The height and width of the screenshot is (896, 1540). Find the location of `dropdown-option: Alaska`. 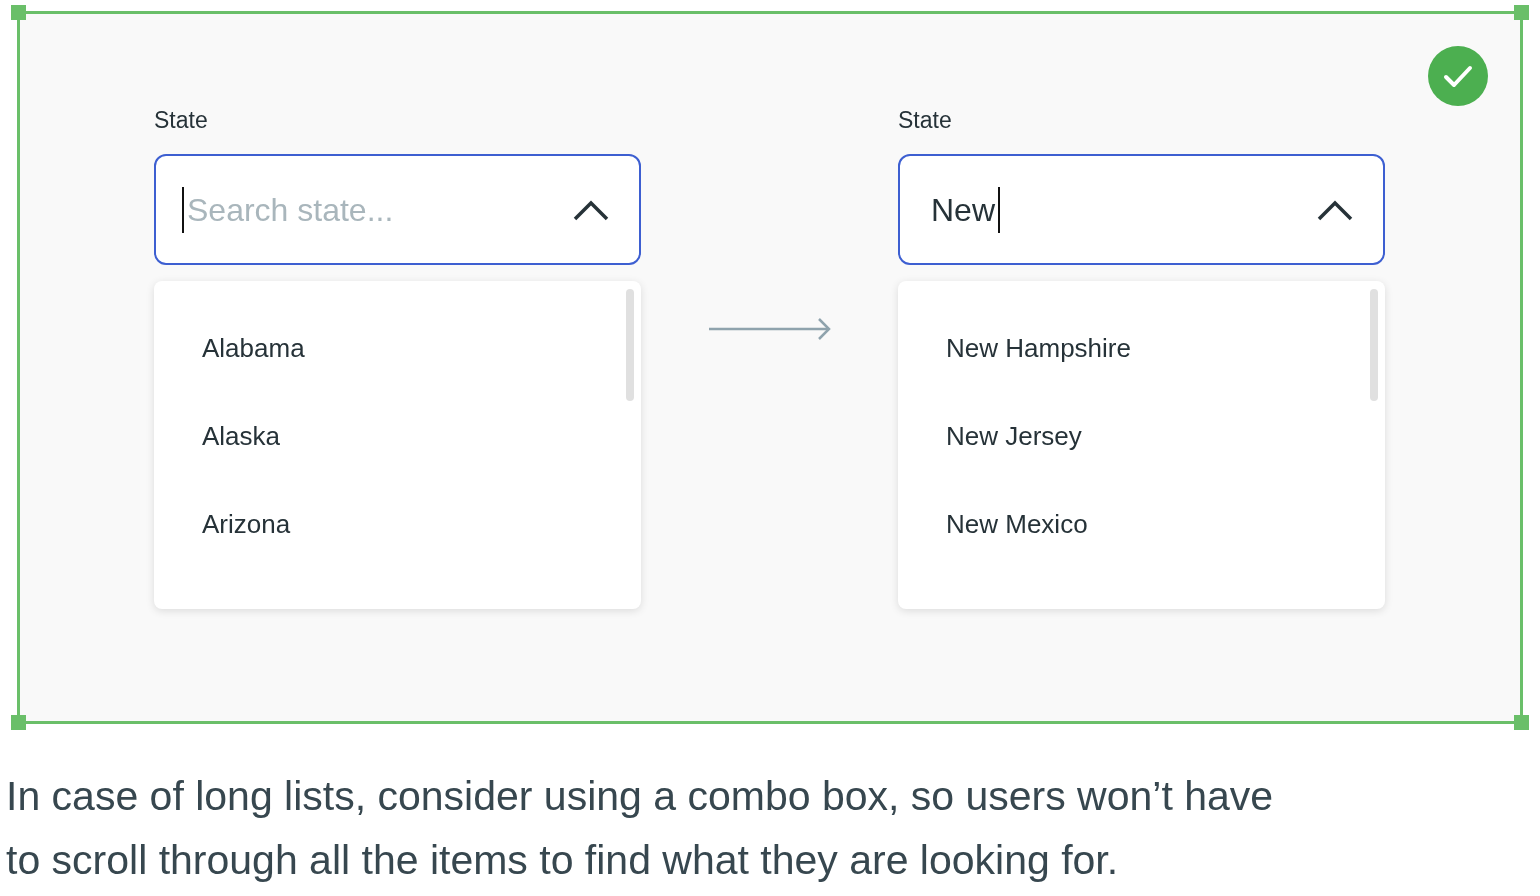

dropdown-option: Alaska is located at coordinates (421, 436).